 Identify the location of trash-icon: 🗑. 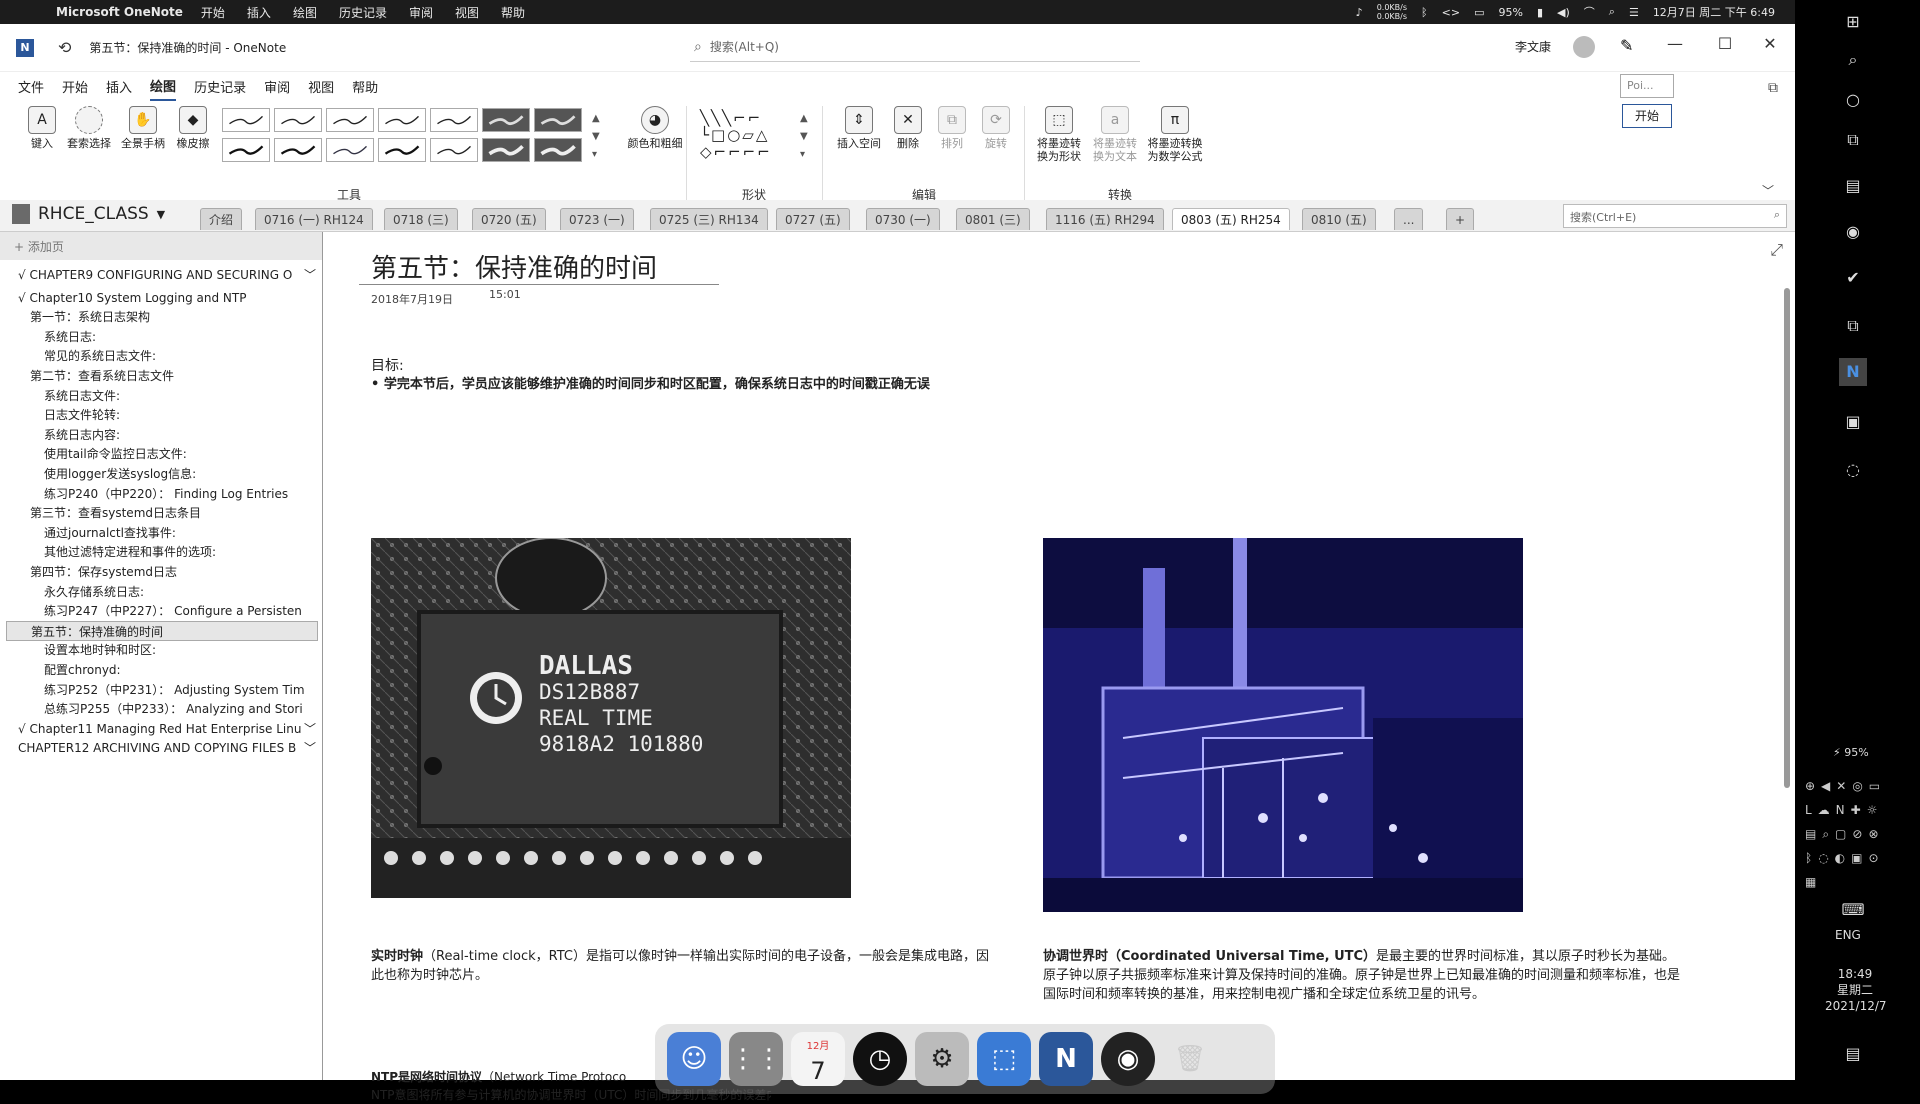
(1190, 1059).